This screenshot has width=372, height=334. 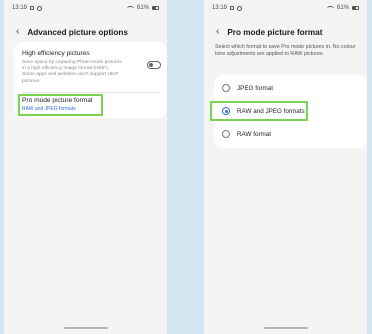 I want to click on page-header: ‹ Pro mode picture format, so click(x=287, y=32).